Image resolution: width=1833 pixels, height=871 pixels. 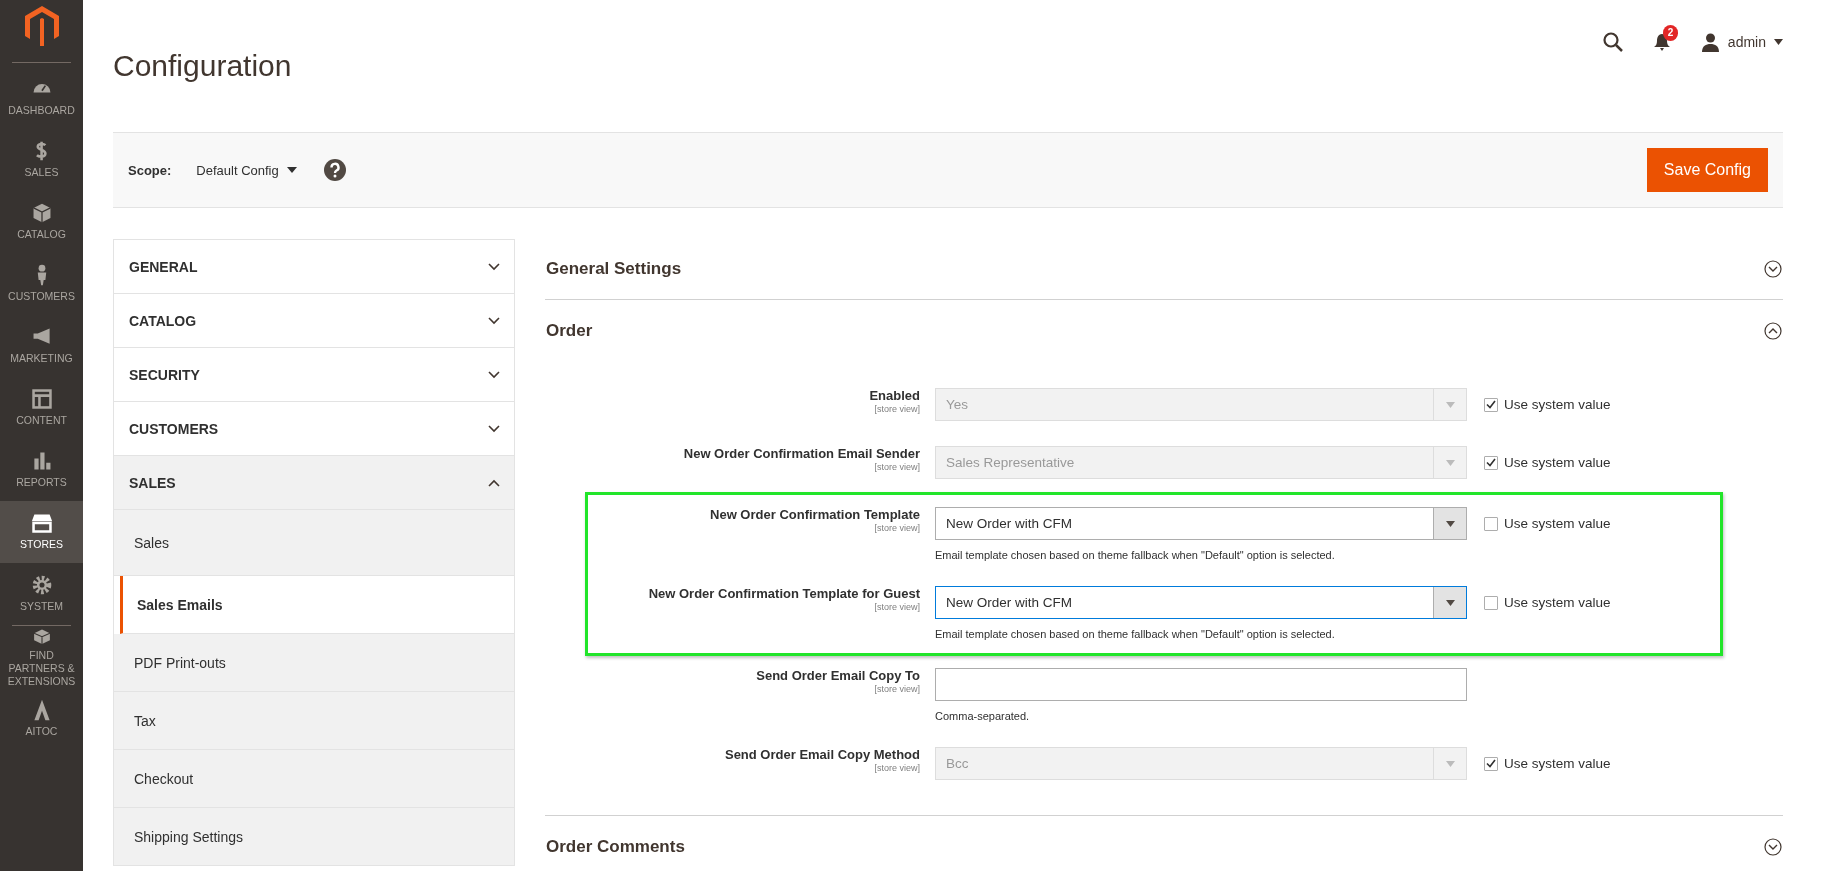 I want to click on sidebar-menu-item: STORES, so click(x=41, y=532).